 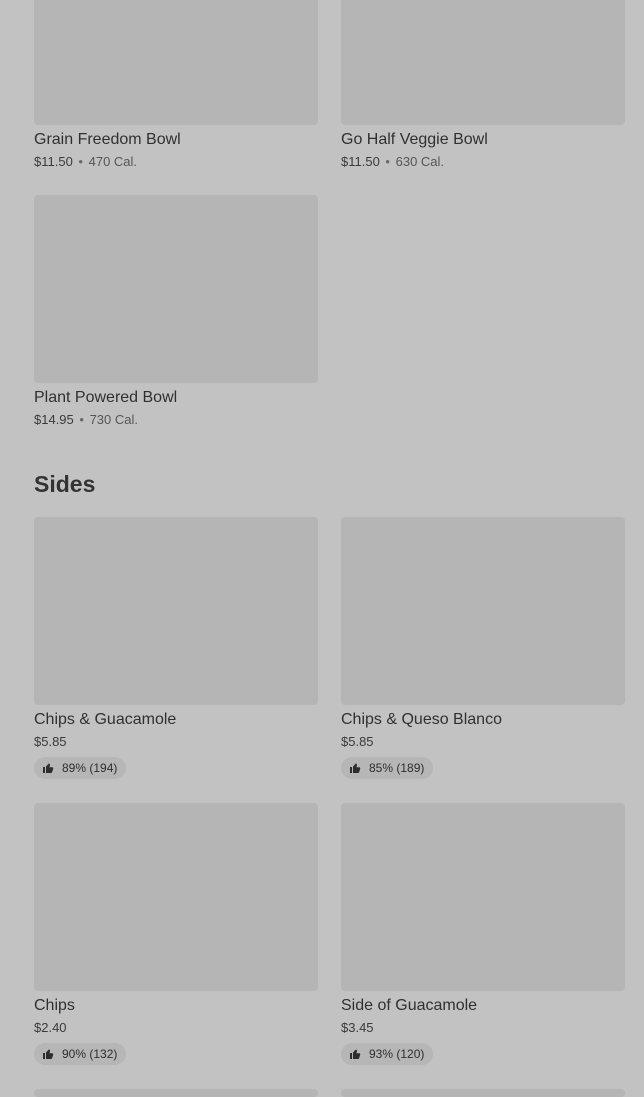 What do you see at coordinates (113, 161) in the screenshot?
I see `menu-item-calories: 470 Cal.` at bounding box center [113, 161].